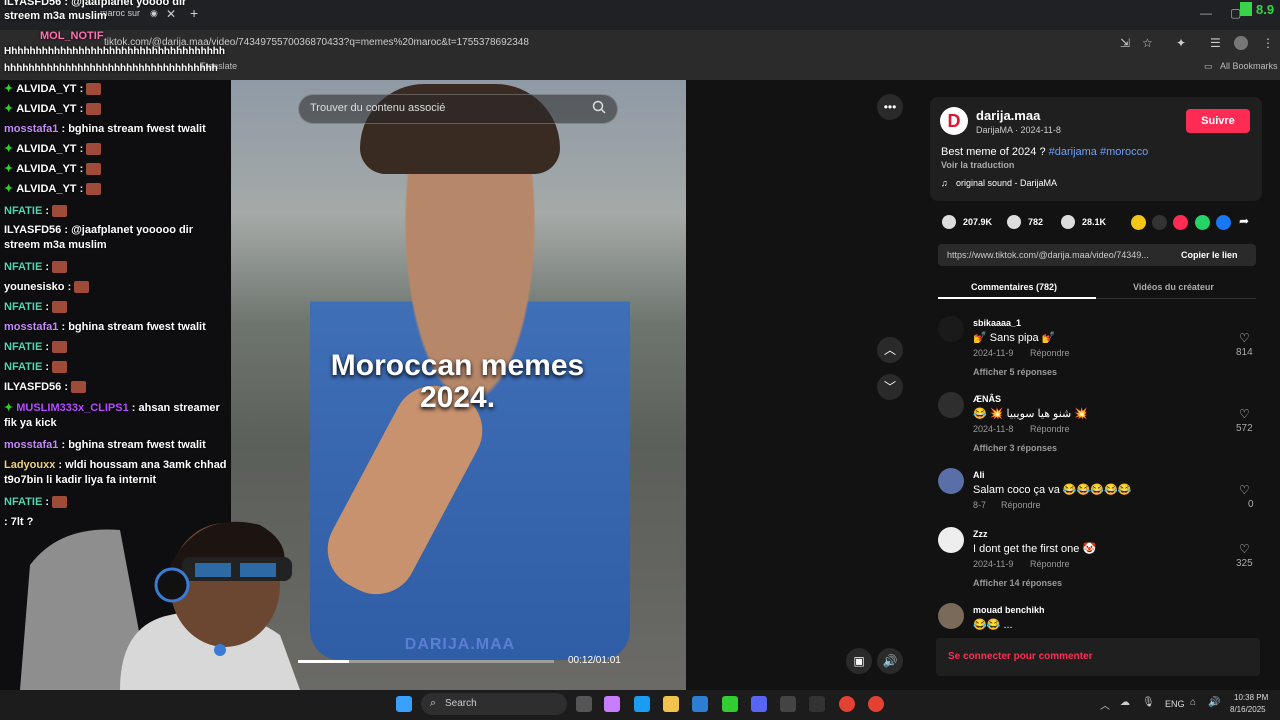 Image resolution: width=1280 pixels, height=720 pixels. Describe the element at coordinates (1223, 222) in the screenshot. I see `facebook-icon` at that location.